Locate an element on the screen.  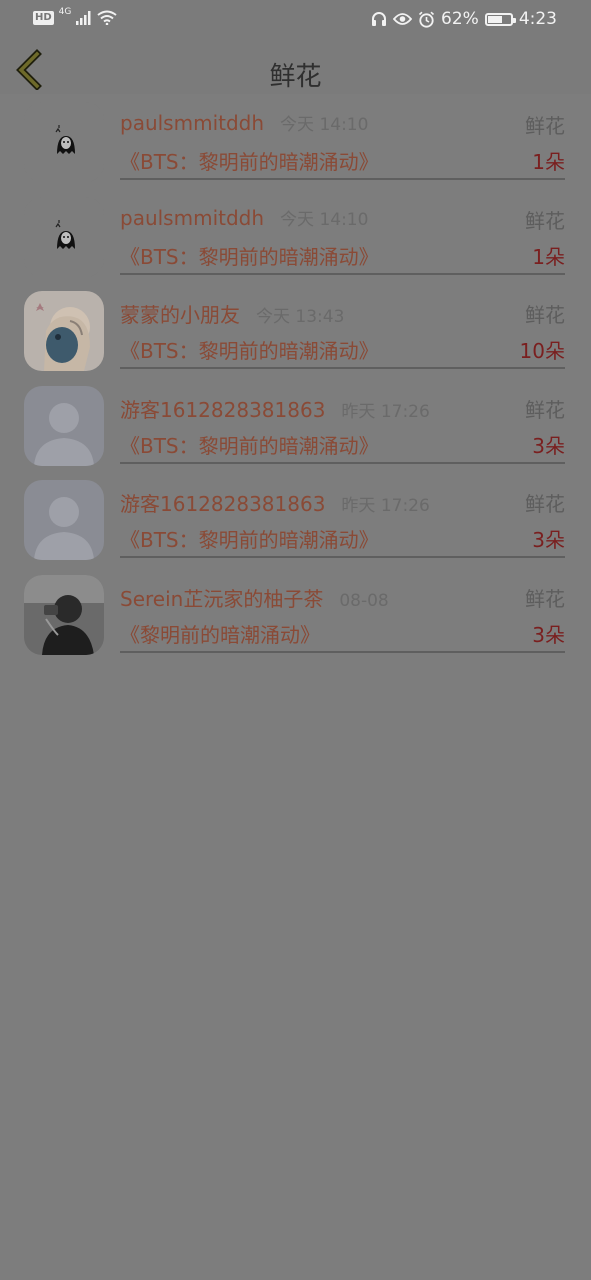
page-title: 鲜花 is located at coordinates (295, 77).